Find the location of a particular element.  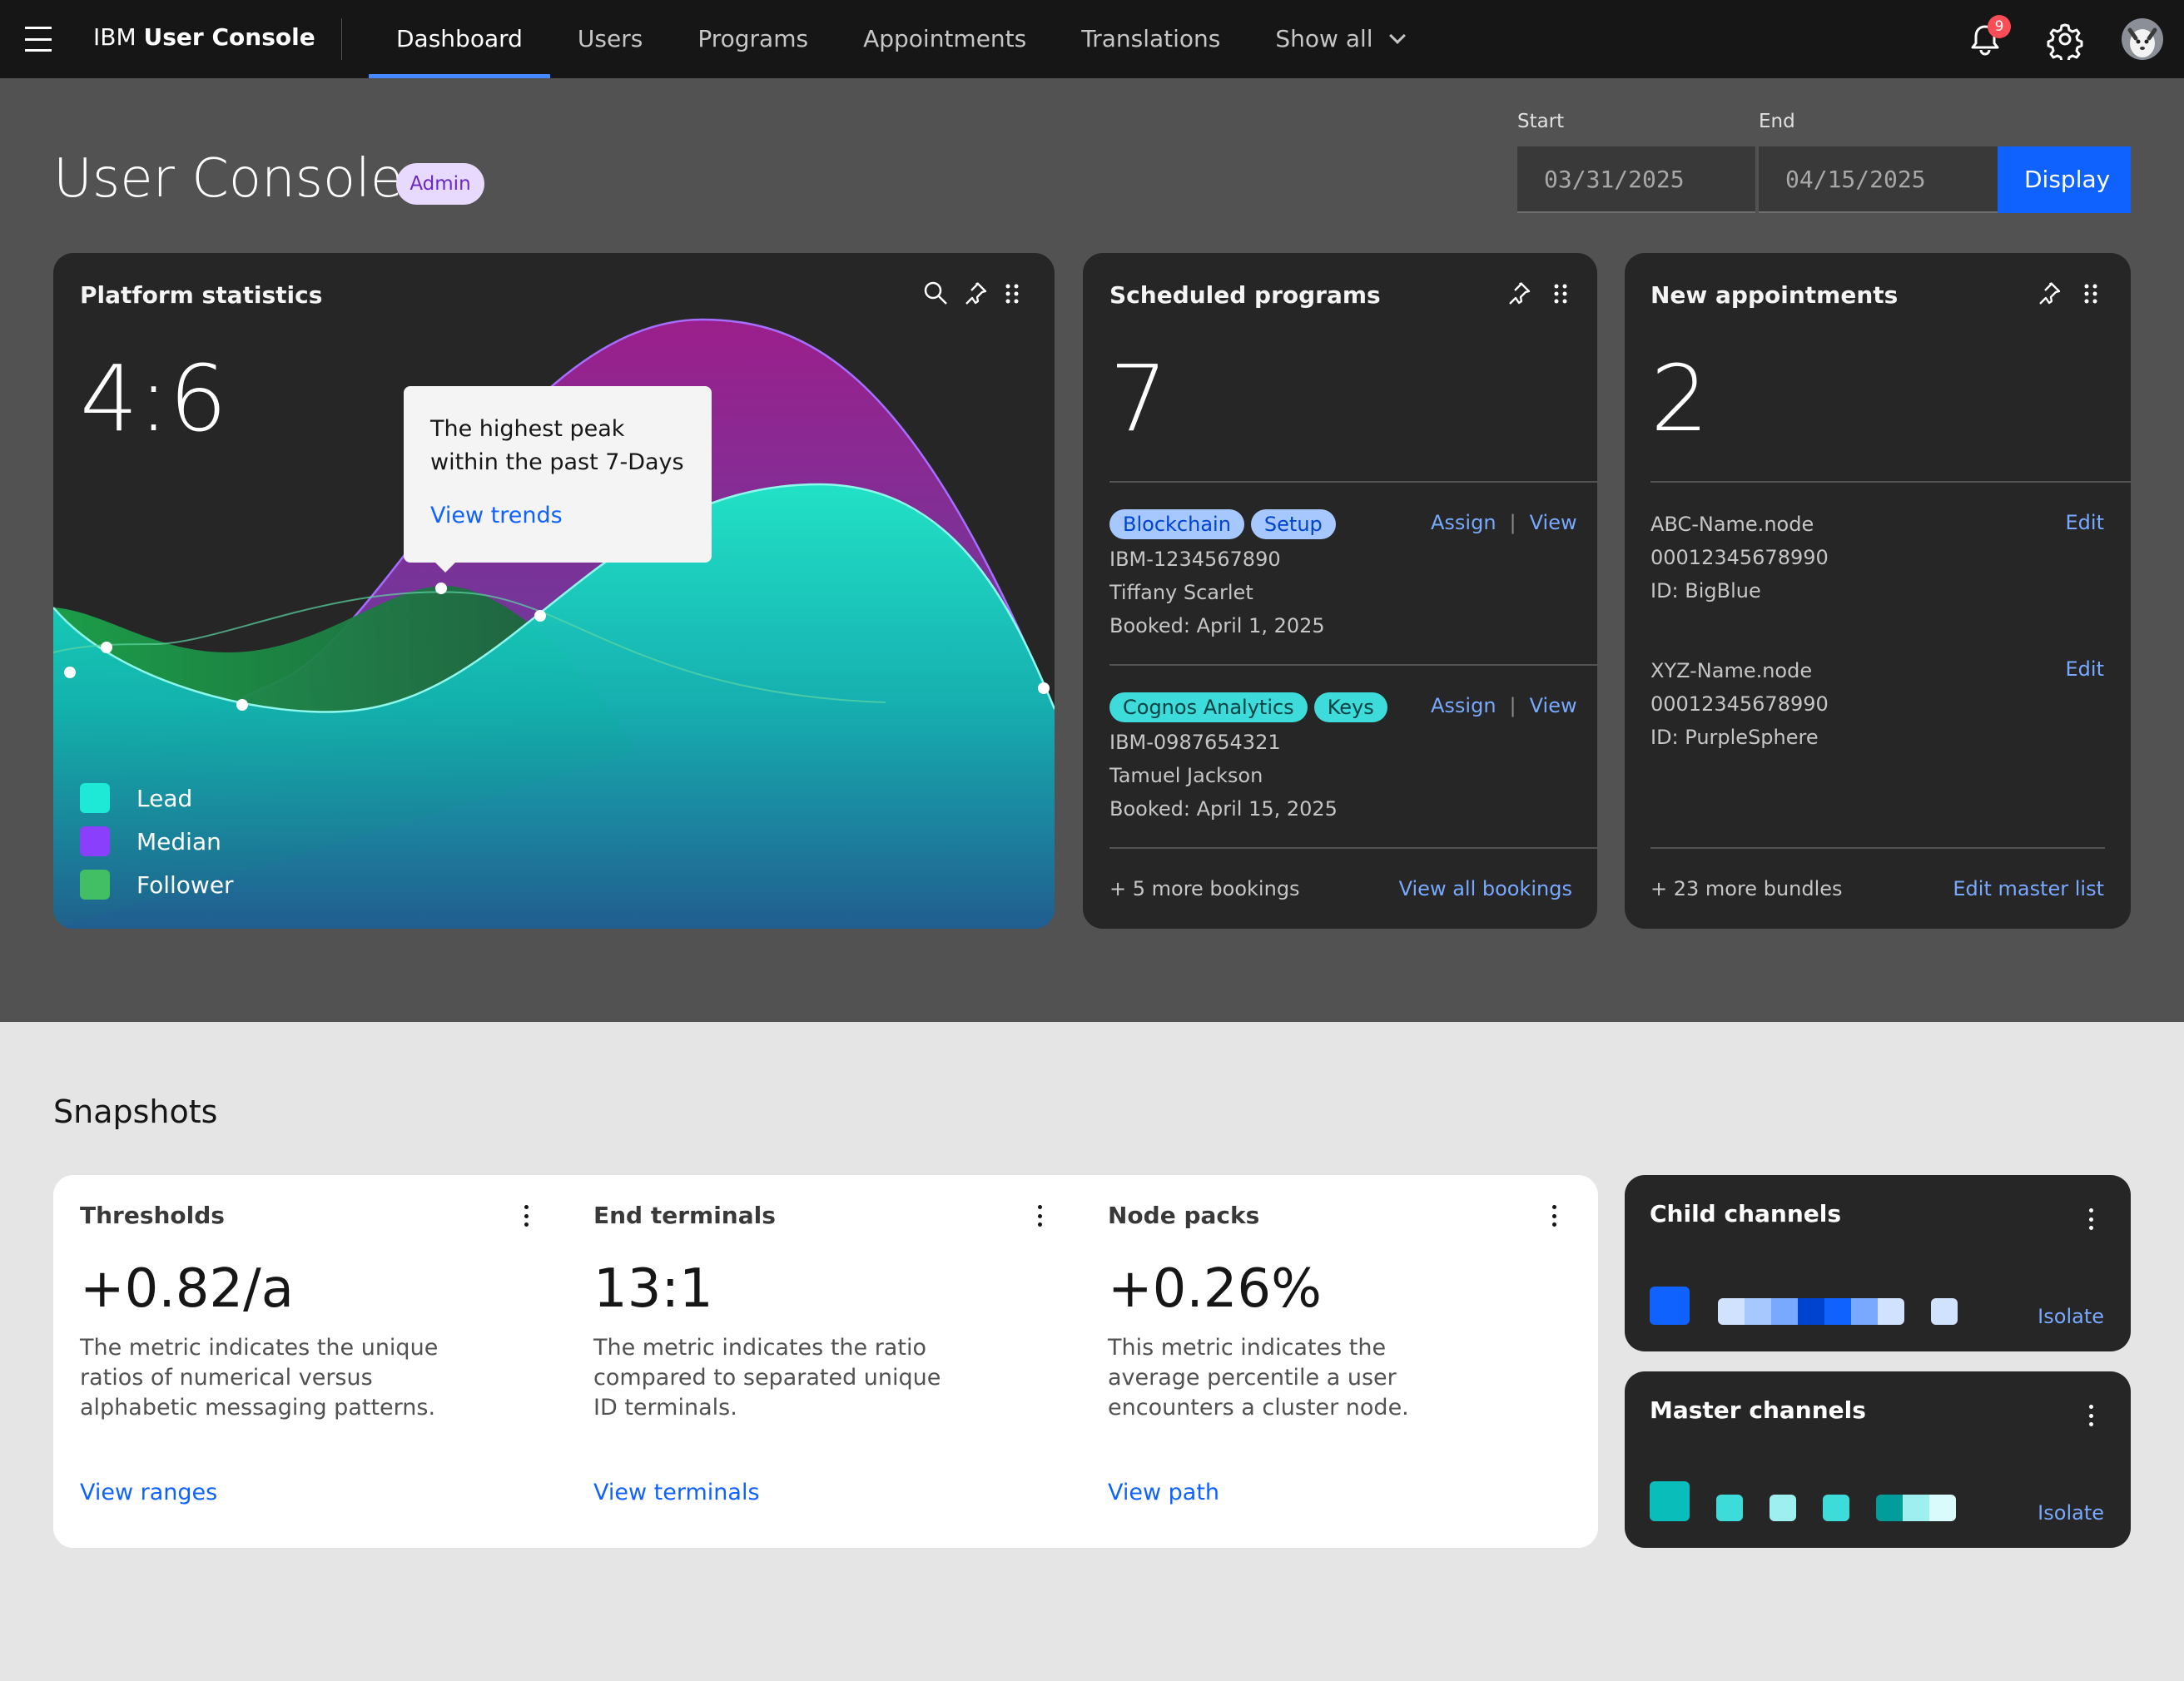

legend-item-lead: Lead is located at coordinates (136, 798).